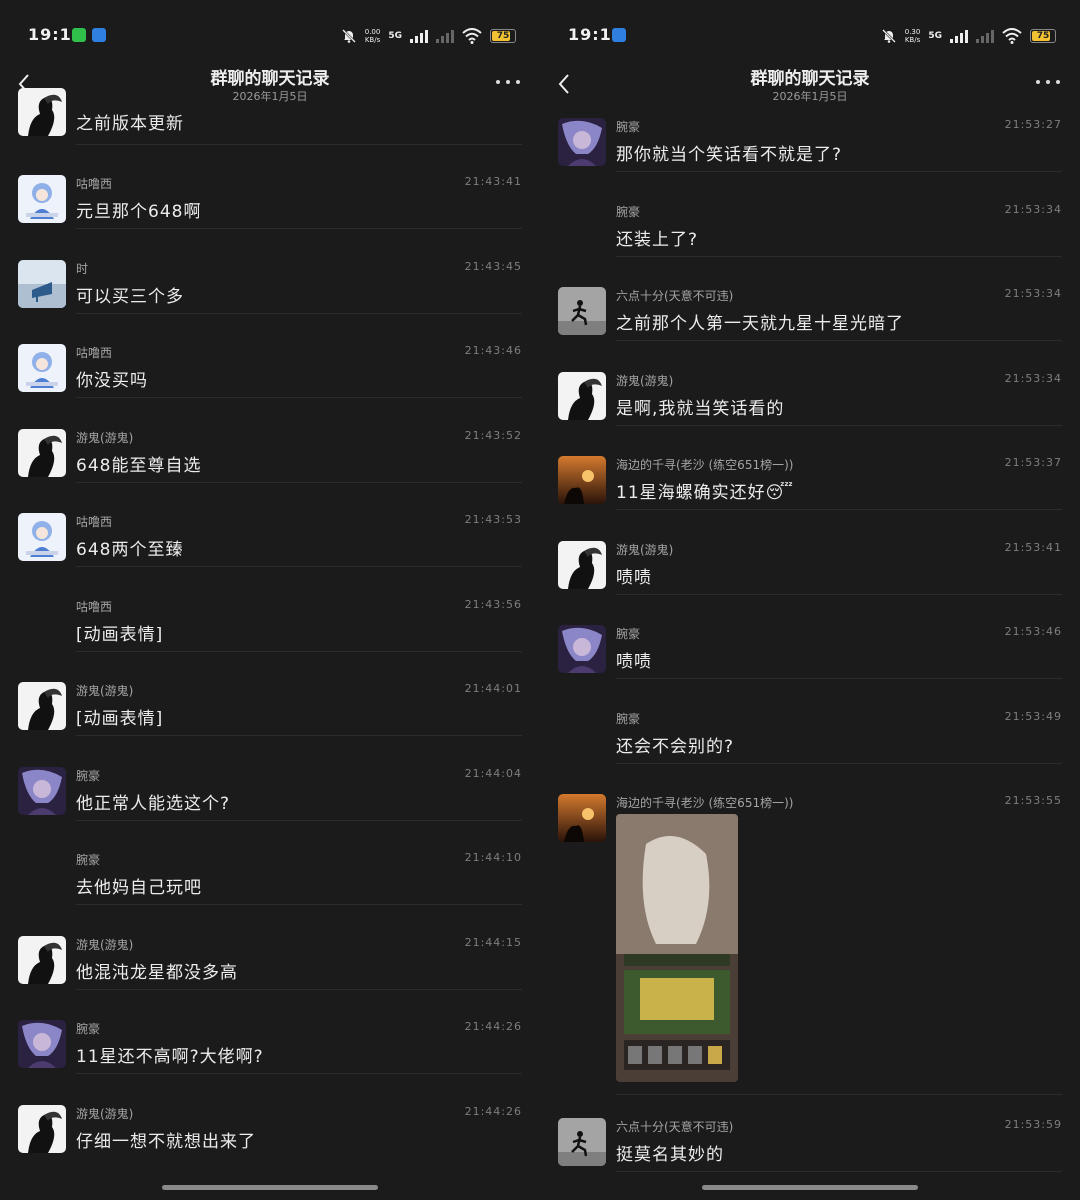  Describe the element at coordinates (677, 948) in the screenshot. I see `shared-game-screenshot` at that location.